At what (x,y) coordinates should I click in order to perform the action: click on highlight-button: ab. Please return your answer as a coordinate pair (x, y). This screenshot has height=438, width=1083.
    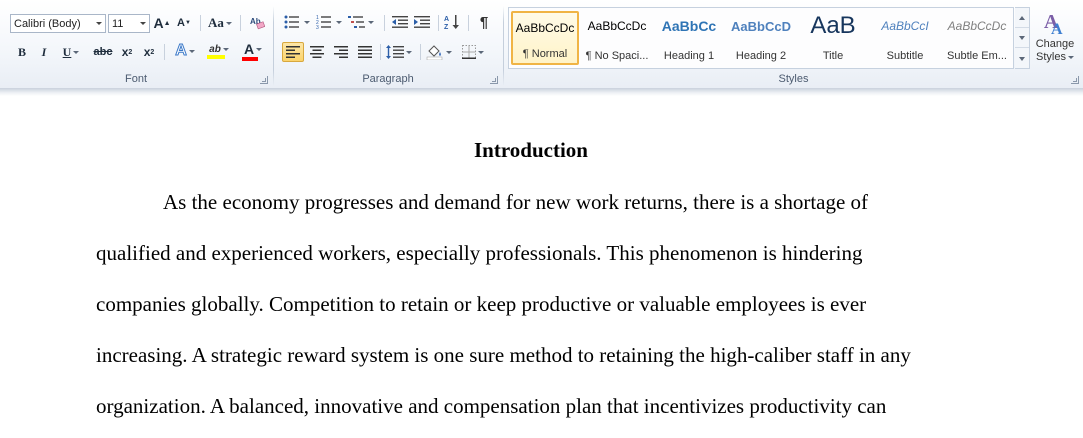
    Looking at the image, I should click on (219, 51).